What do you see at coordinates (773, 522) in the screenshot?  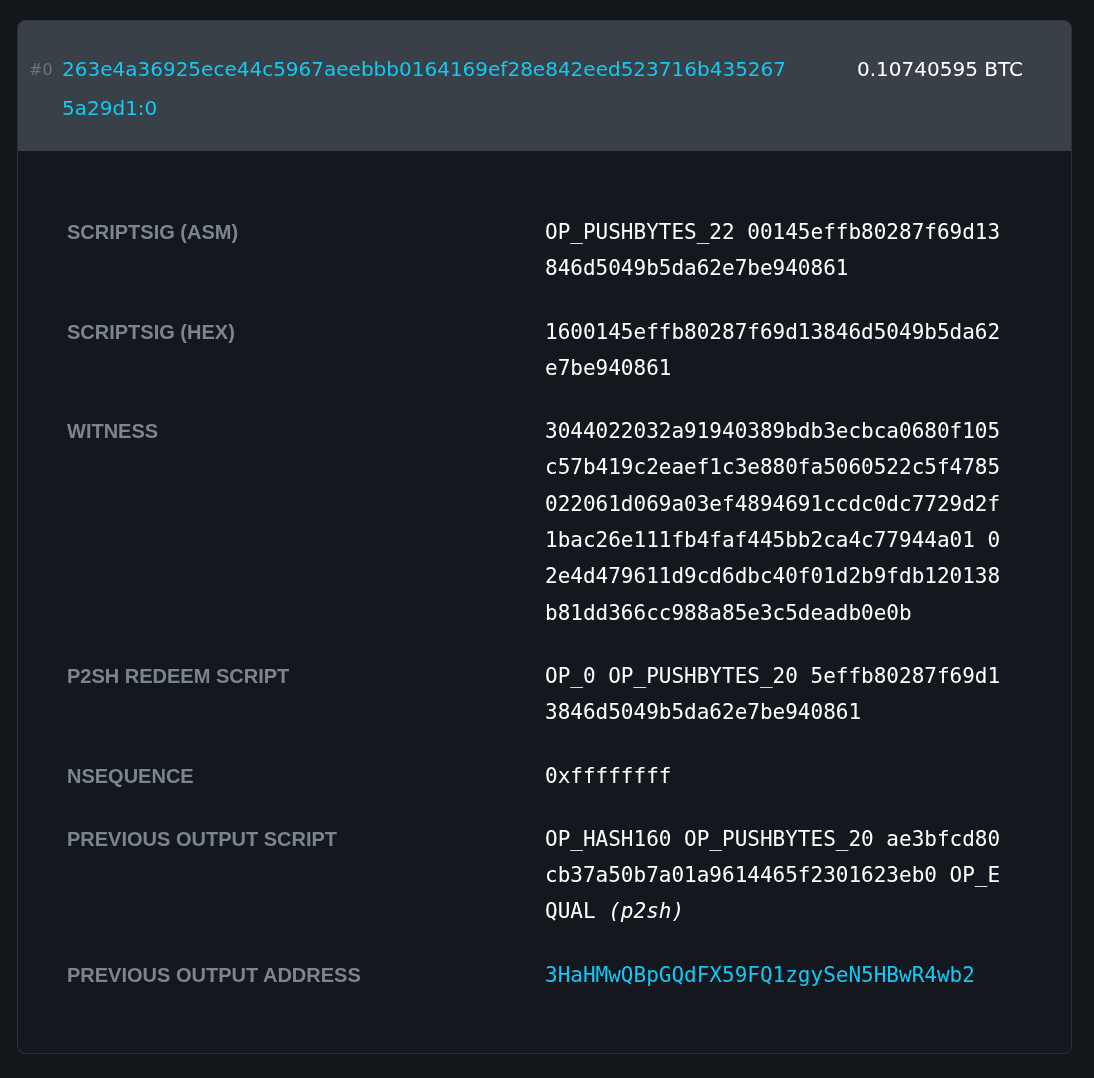 I see `detail-value: 3044022032a91940389bdb3ecbca0680f105c57b419c2eaef1c3e880fa5060522c5f4785022061d069a03ef4894691ccdc0dc7729d2f1bac26e111fb4faf445bb2ca4c77944a01 02e4d479611d9cd6dbc40f01d2b9fdb120138b81dd366cc988a85e3c5deadb0e0b` at bounding box center [773, 522].